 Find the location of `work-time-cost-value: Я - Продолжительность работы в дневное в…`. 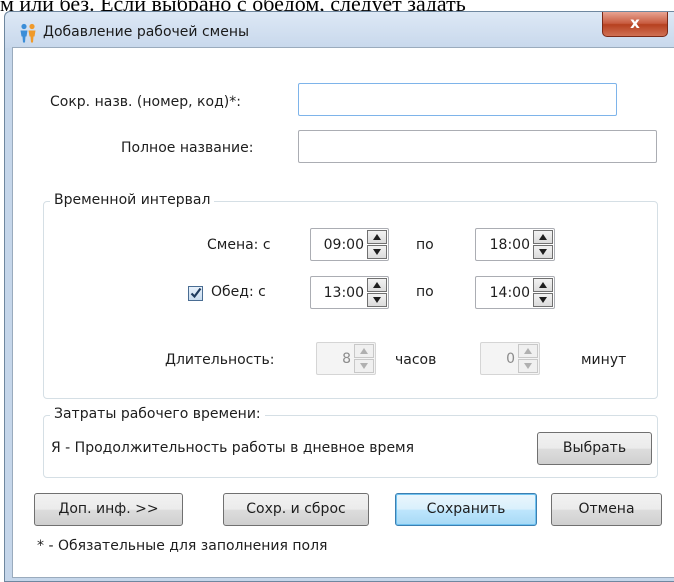

work-time-cost-value: Я - Продолжительность работы в дневное в… is located at coordinates (233, 448).